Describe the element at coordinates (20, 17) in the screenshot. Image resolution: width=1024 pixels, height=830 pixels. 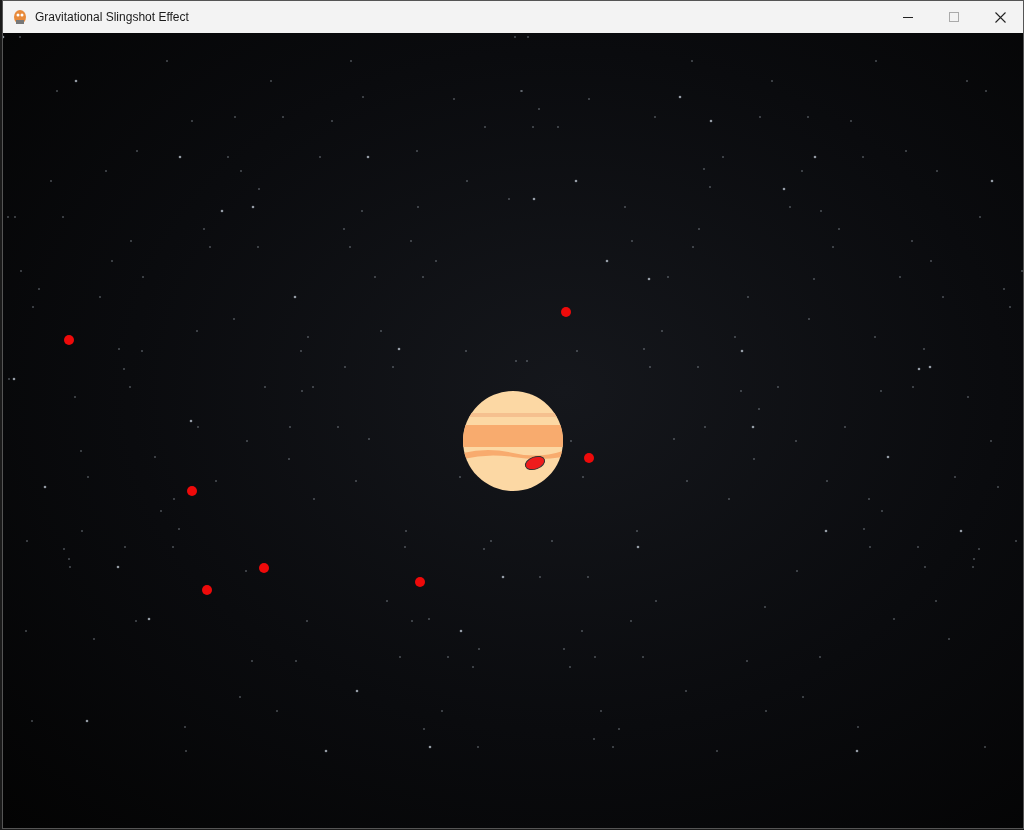
I see `app-icon` at that location.